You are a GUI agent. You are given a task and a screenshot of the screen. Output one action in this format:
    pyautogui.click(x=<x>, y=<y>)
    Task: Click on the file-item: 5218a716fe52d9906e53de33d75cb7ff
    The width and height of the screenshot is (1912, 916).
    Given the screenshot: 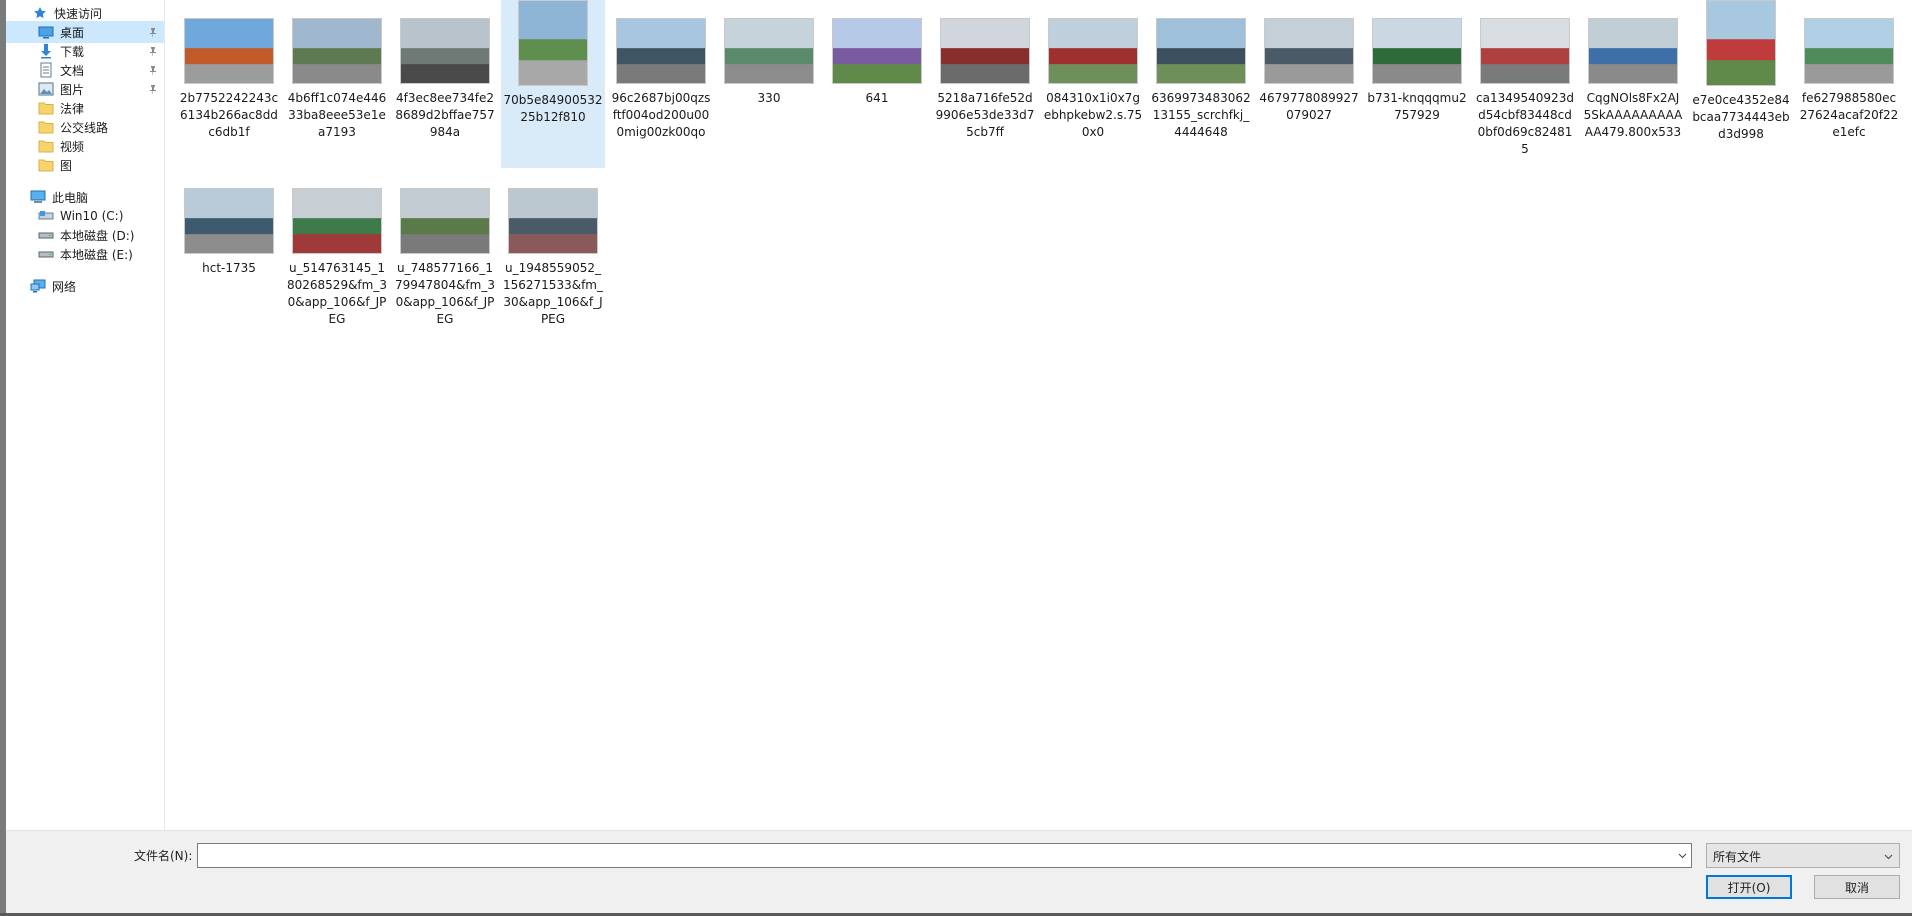 What is the action you would take?
    pyautogui.click(x=985, y=84)
    